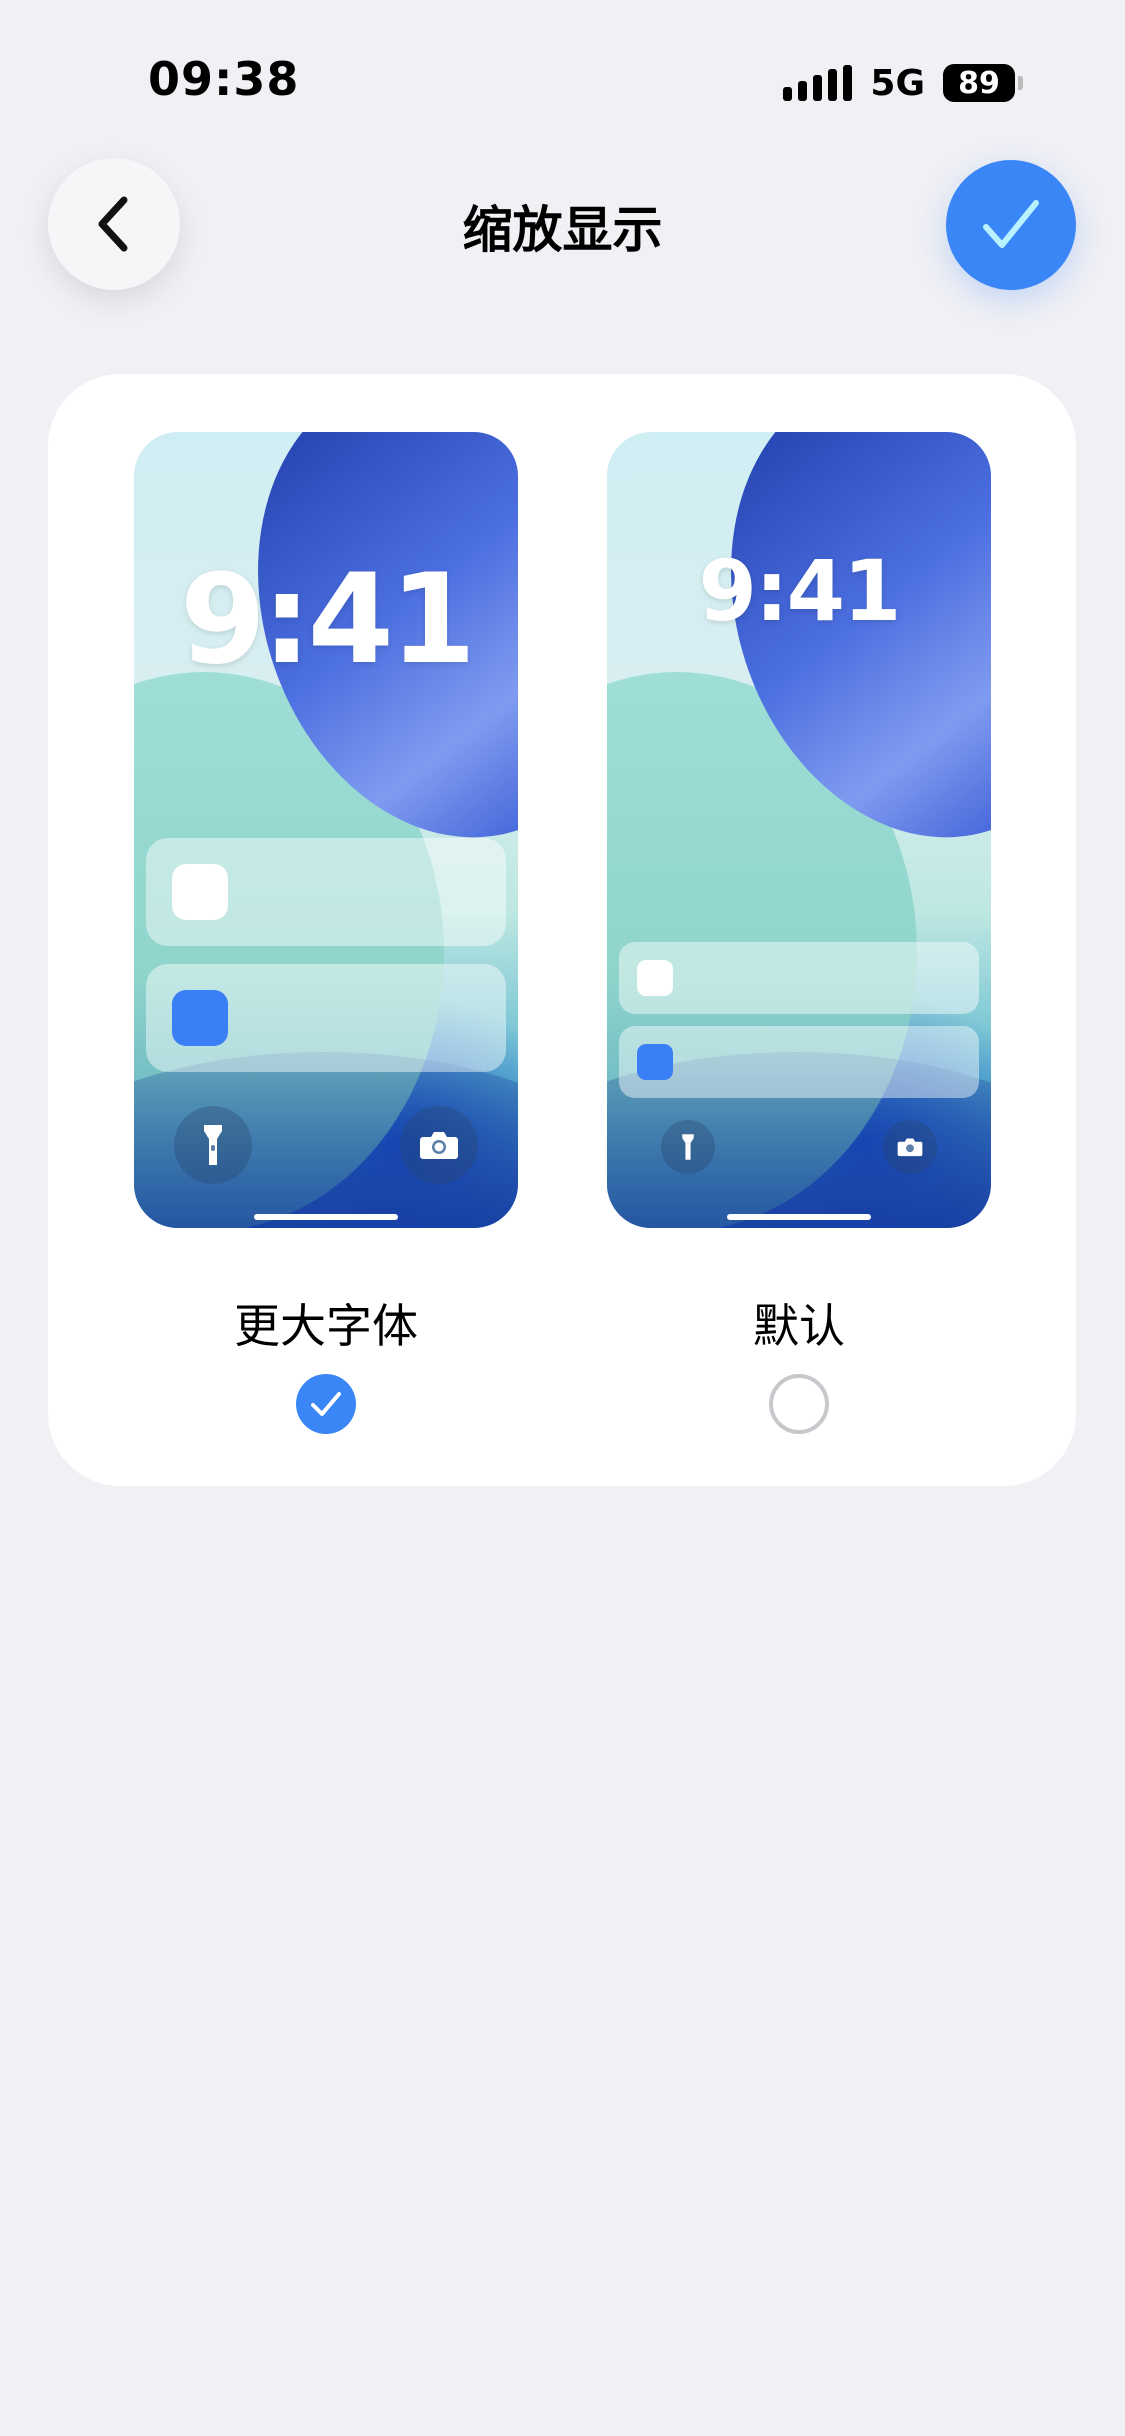  What do you see at coordinates (799, 830) in the screenshot?
I see `default-preview: 9:41` at bounding box center [799, 830].